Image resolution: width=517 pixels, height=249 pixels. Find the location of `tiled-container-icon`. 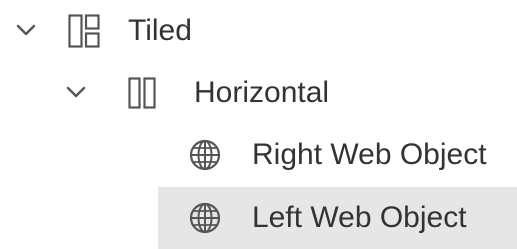

tiled-container-icon is located at coordinates (84, 31).